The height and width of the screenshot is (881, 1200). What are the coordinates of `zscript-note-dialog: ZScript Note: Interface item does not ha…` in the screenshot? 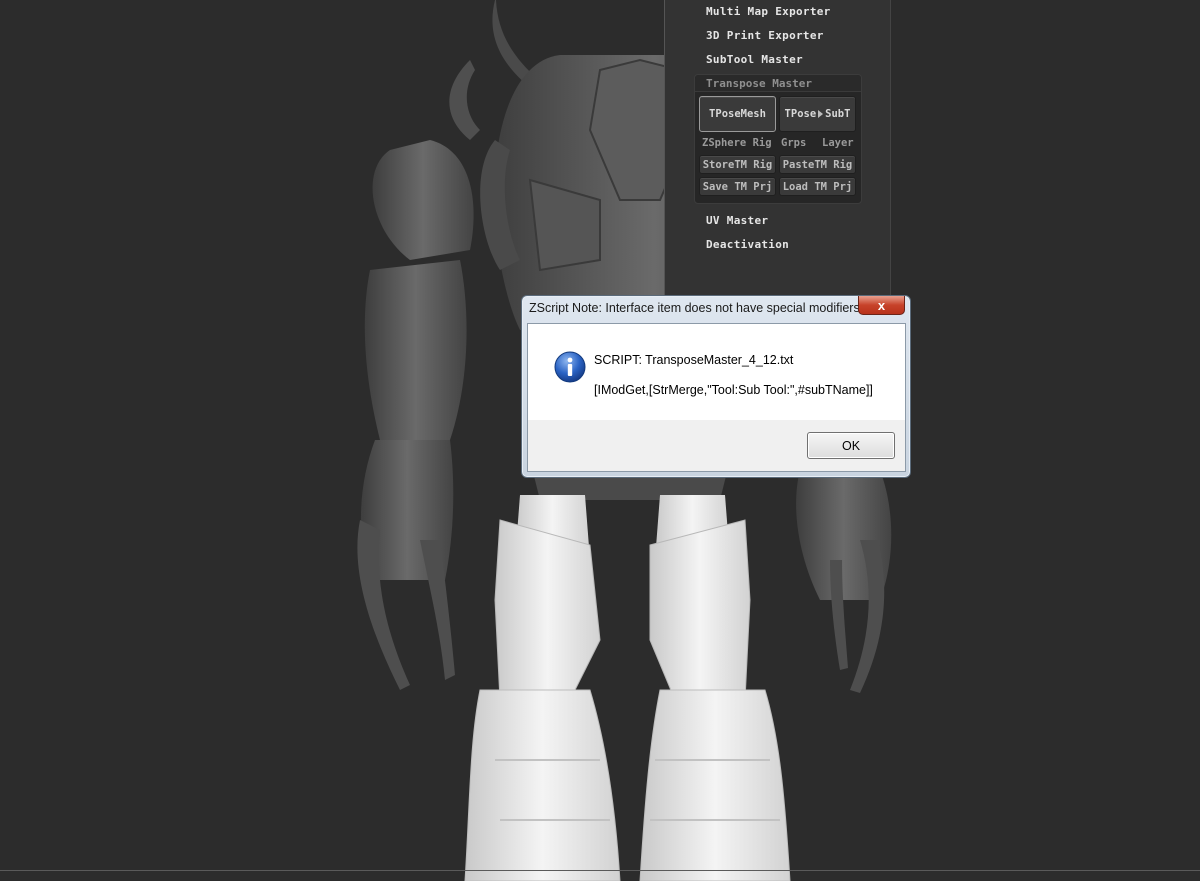 It's located at (716, 386).